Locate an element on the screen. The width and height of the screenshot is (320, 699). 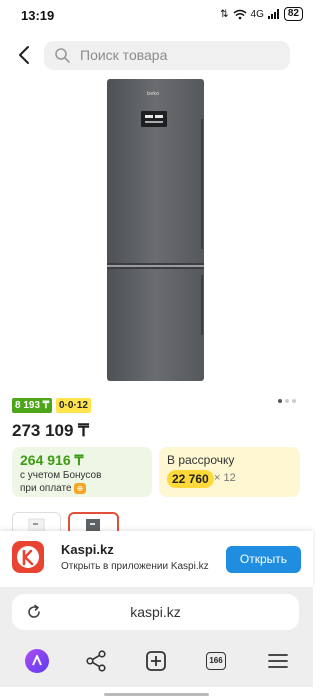
signal-icon is located at coordinates (273, 14).